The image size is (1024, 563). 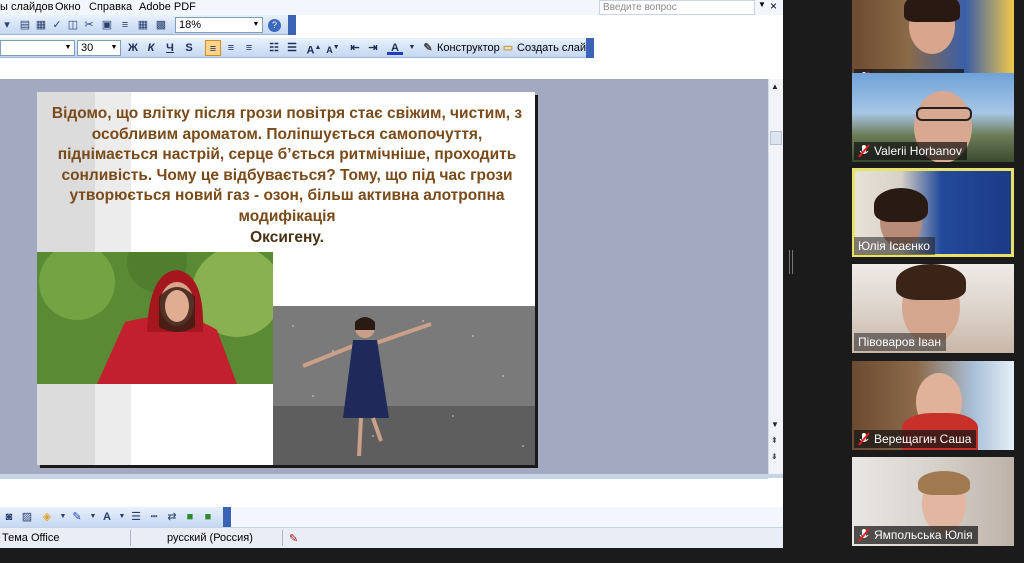 I want to click on shadow-style-icon: ■, so click(x=190, y=517).